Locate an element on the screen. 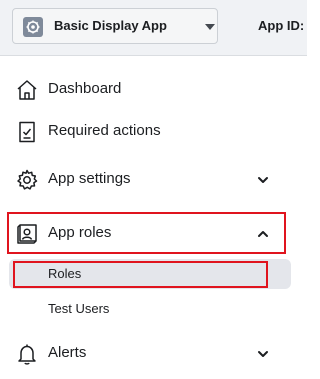 This screenshot has height=379, width=320. sidebar-subitem-roles: Roles is located at coordinates (150, 274).